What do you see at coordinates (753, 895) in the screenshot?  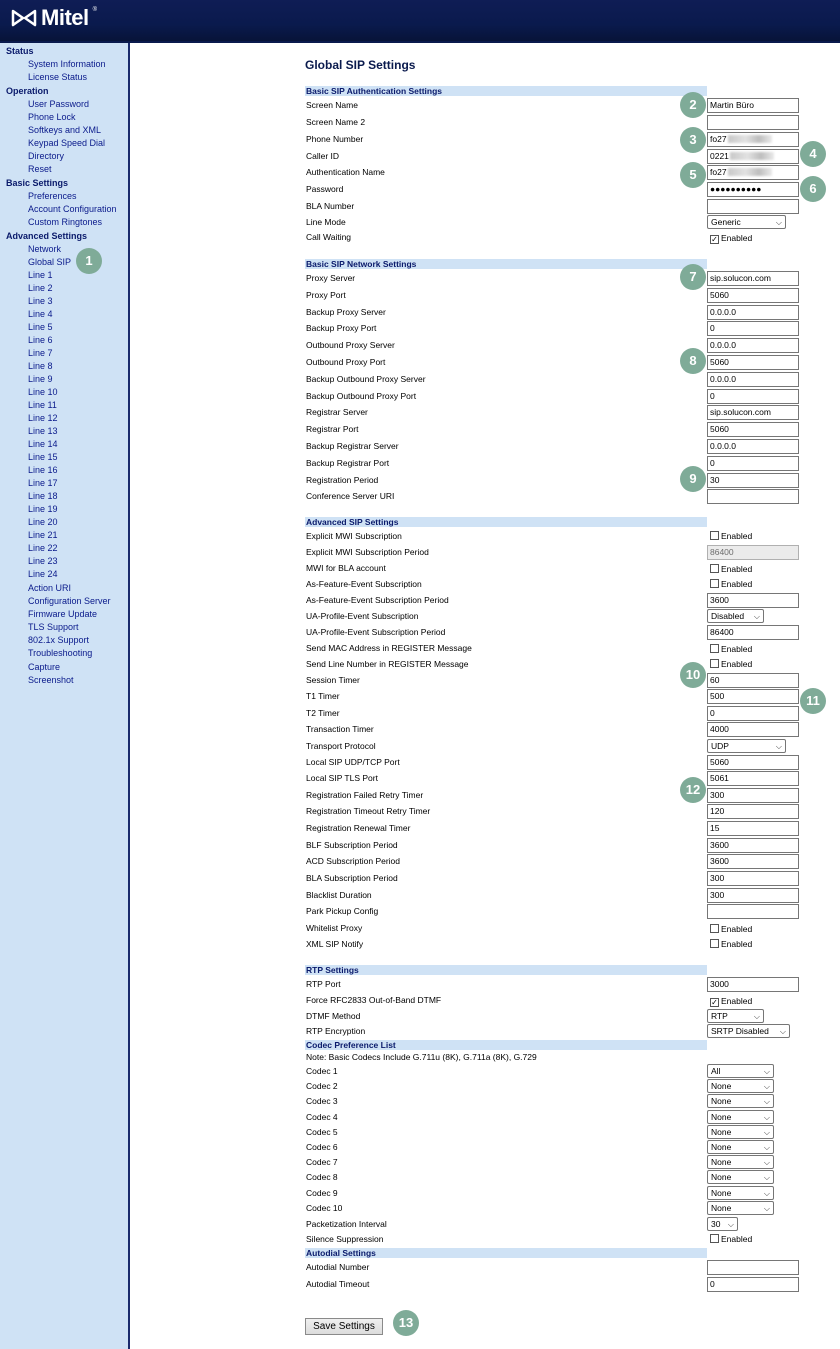 I see `blacklist-input: 300` at bounding box center [753, 895].